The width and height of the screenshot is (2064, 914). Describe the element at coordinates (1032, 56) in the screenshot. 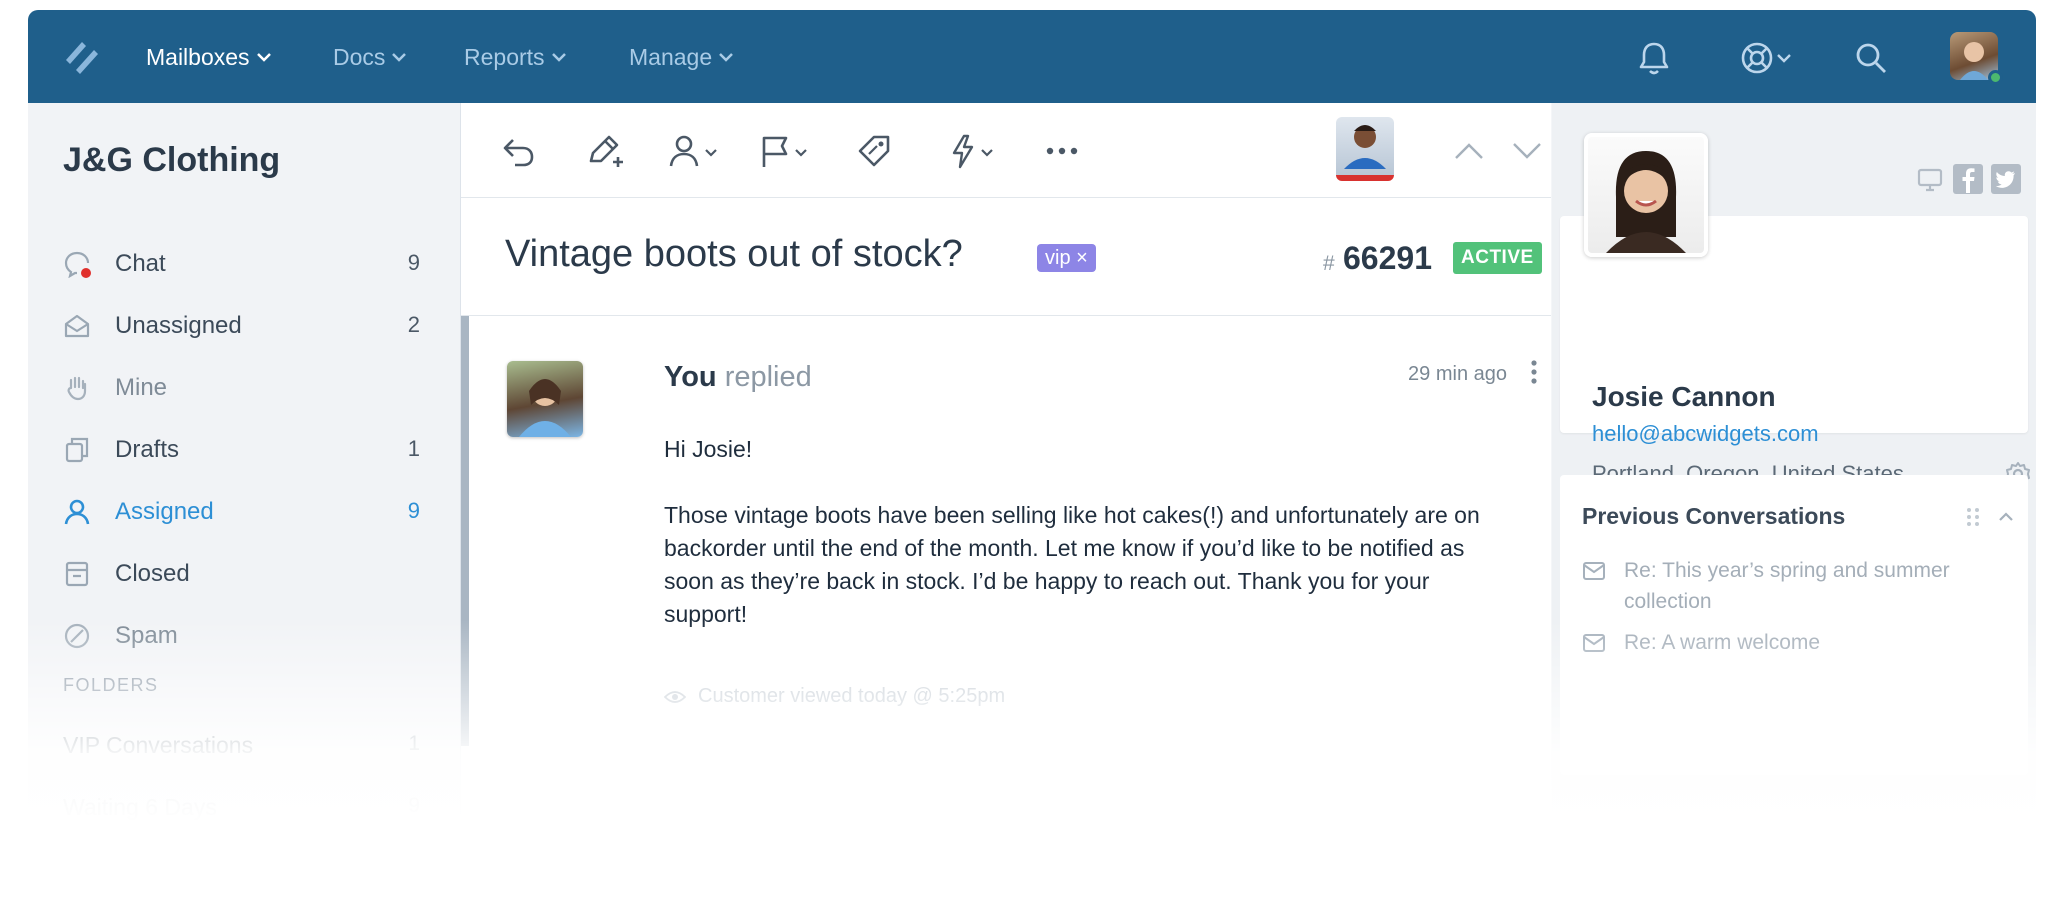

I see `top-navigation: Mailboxes Docs Reports Manage` at that location.